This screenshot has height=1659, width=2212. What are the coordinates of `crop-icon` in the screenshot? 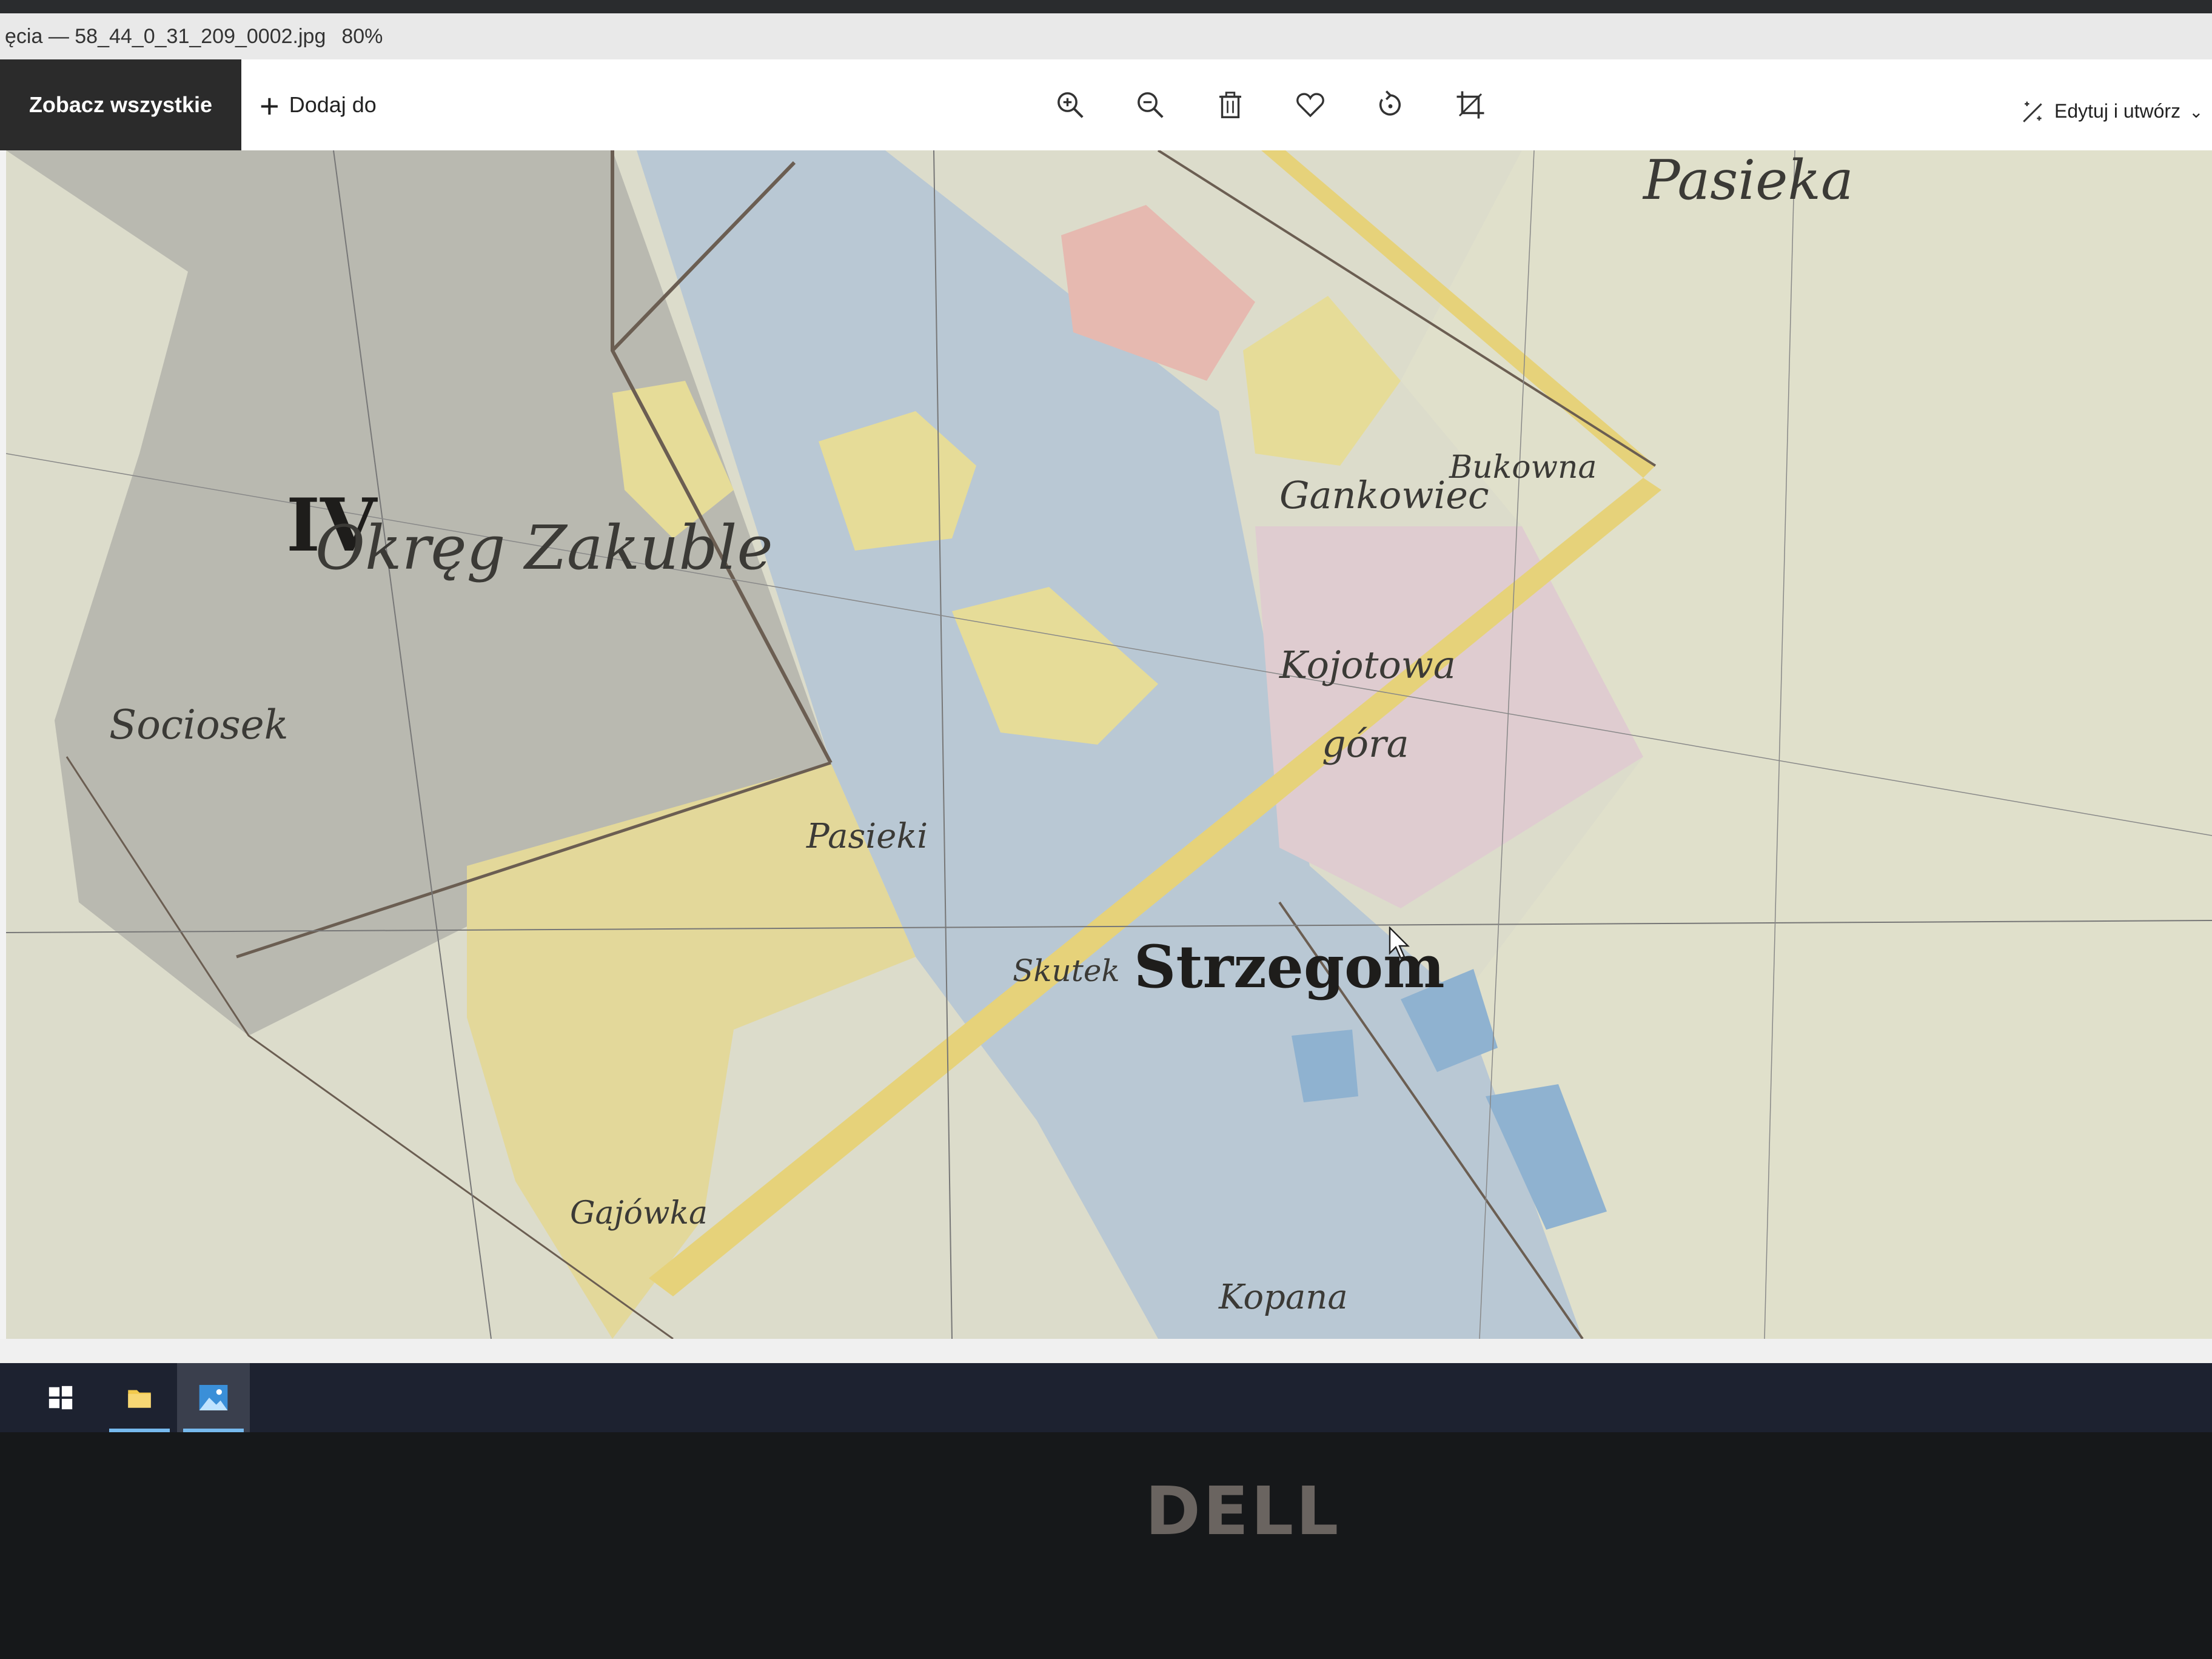 It's located at (1470, 105).